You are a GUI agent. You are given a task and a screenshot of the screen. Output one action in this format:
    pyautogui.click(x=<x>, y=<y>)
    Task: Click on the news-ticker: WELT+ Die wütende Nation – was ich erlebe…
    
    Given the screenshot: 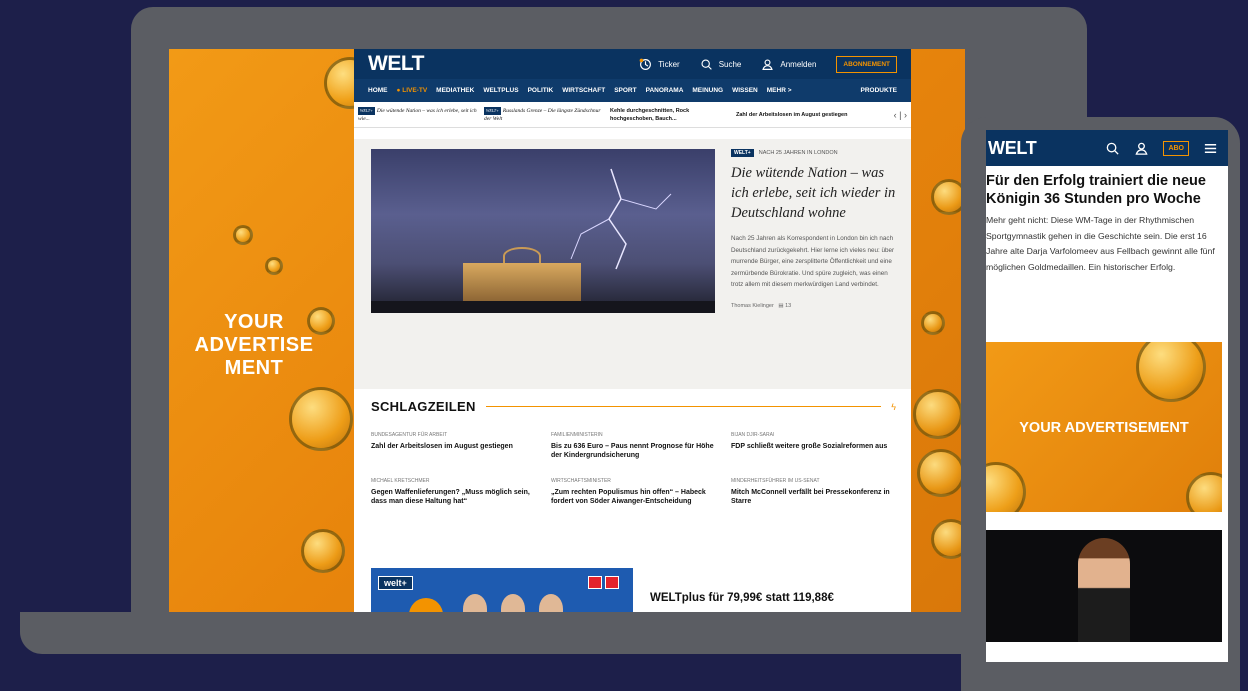 What is the action you would take?
    pyautogui.click(x=632, y=115)
    